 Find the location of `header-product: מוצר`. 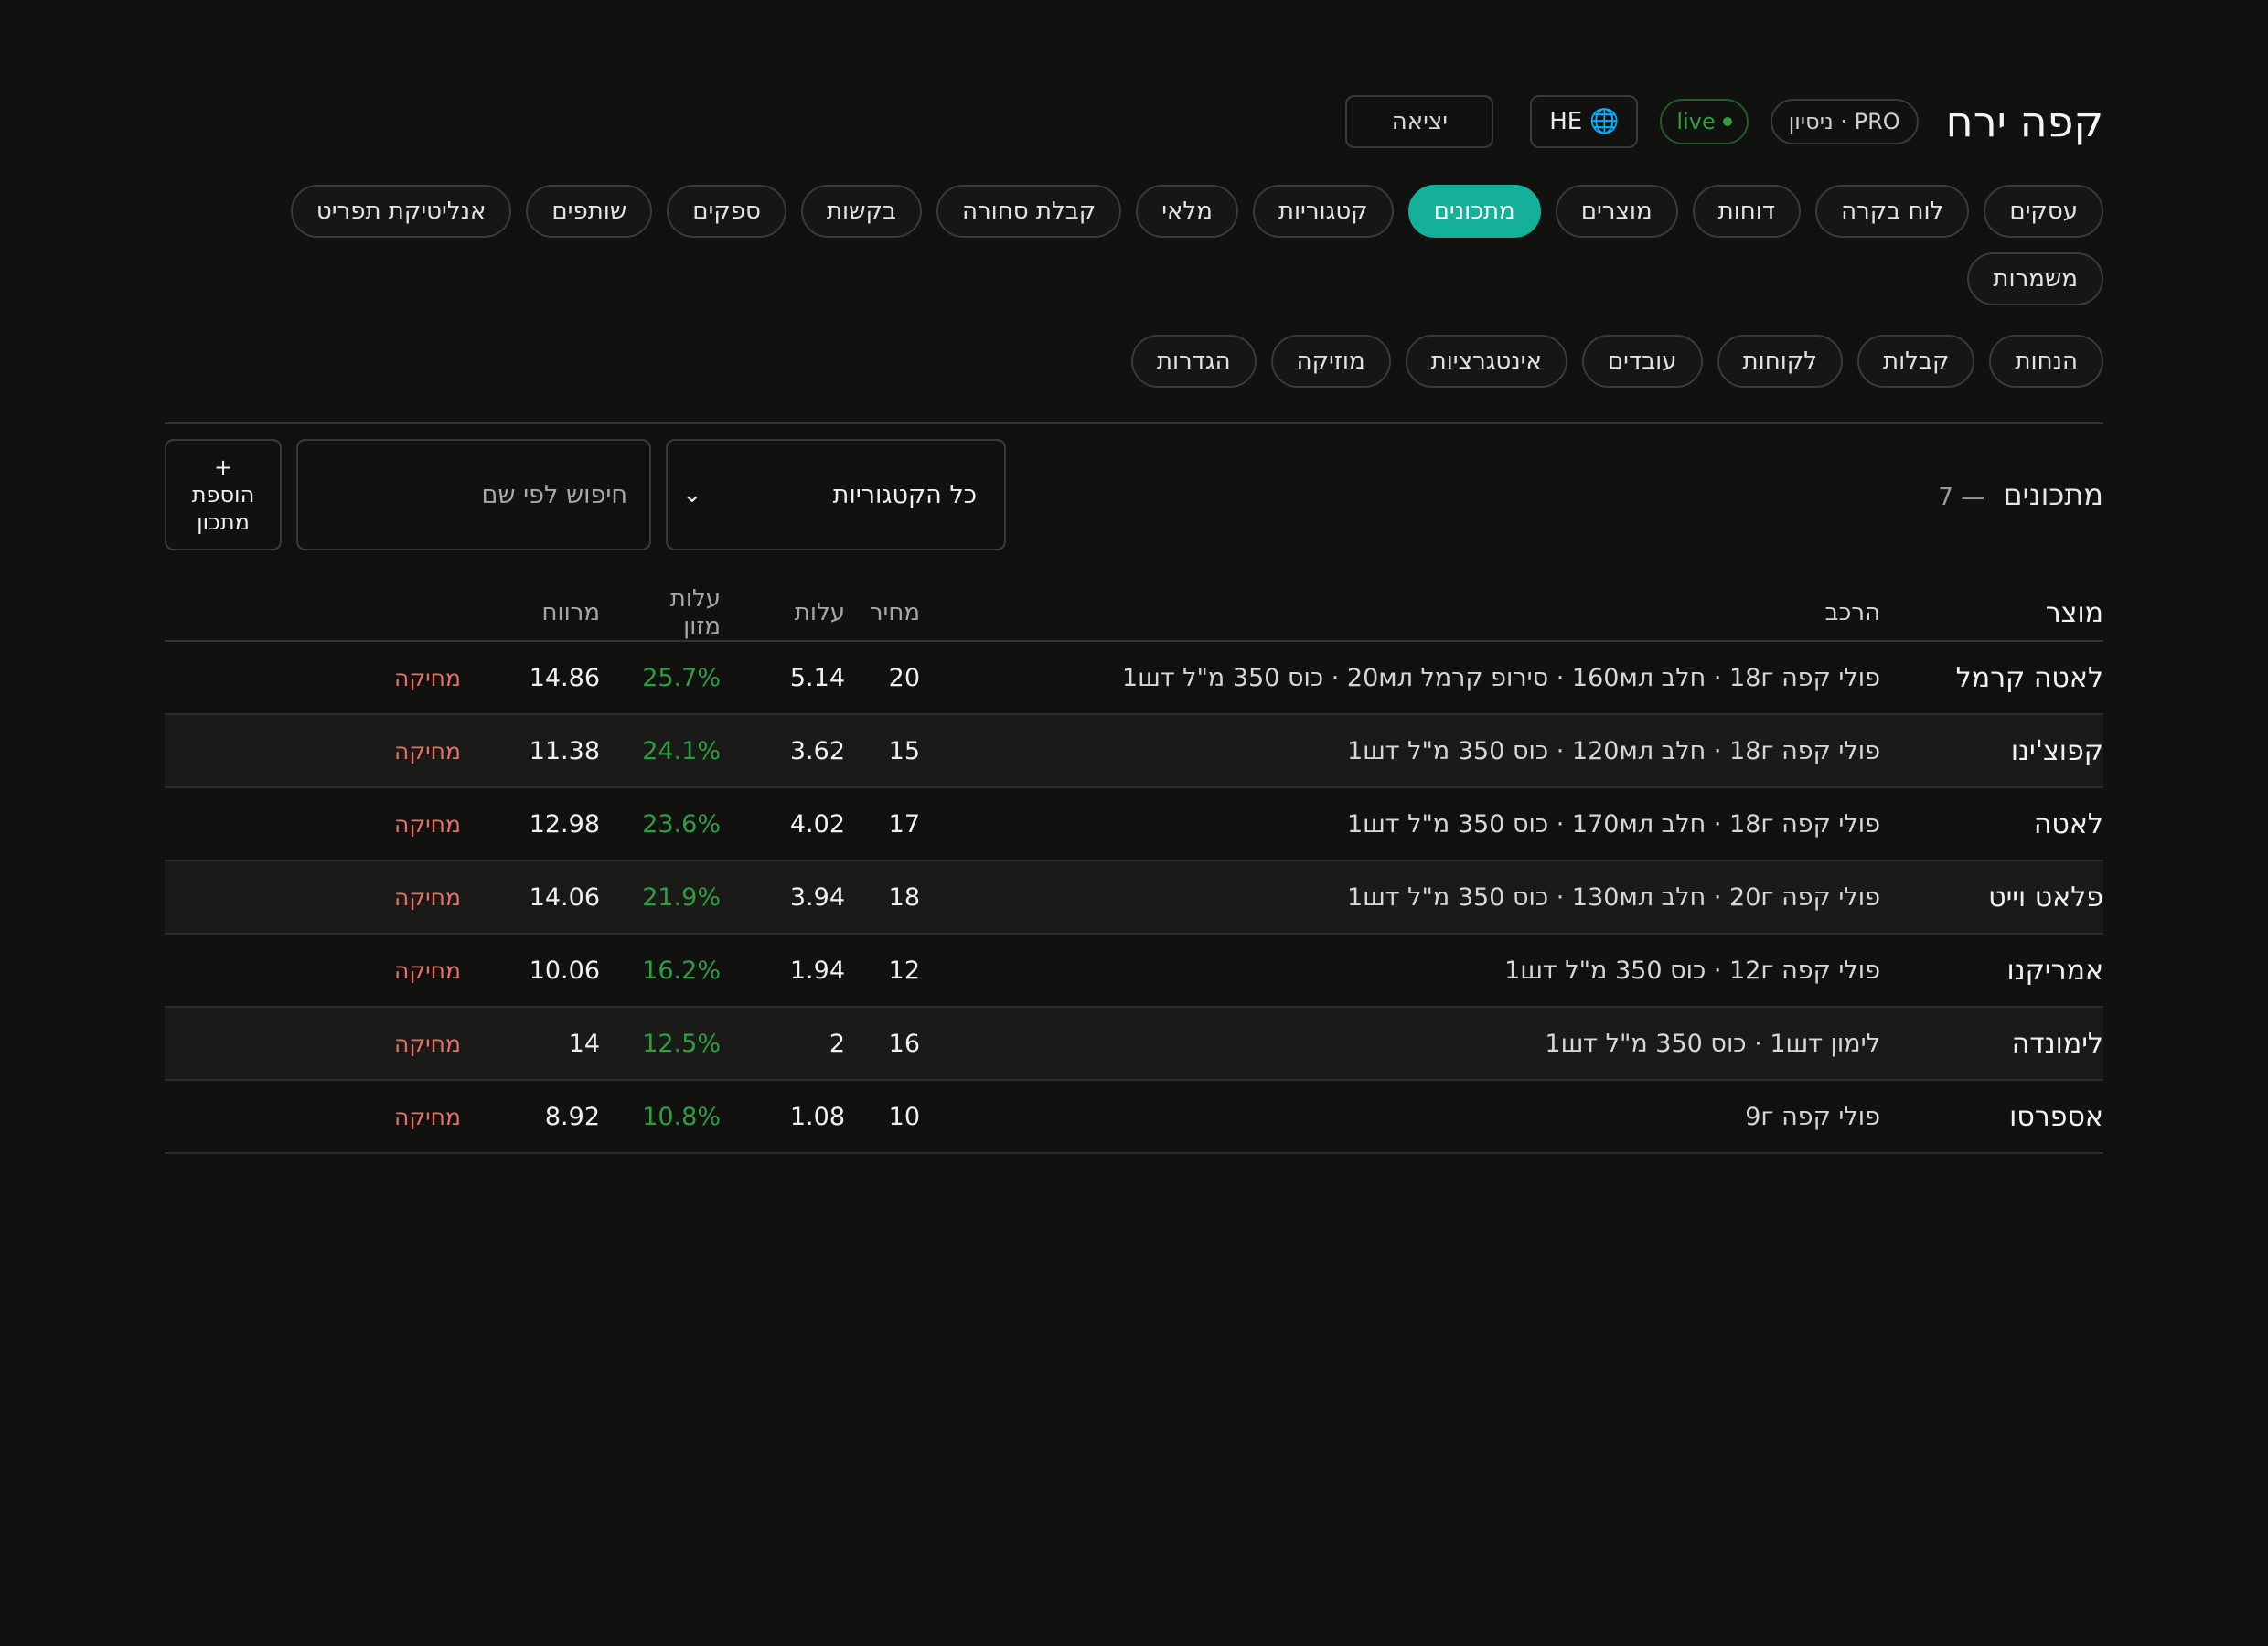

header-product: מוצר is located at coordinates (1991, 613).